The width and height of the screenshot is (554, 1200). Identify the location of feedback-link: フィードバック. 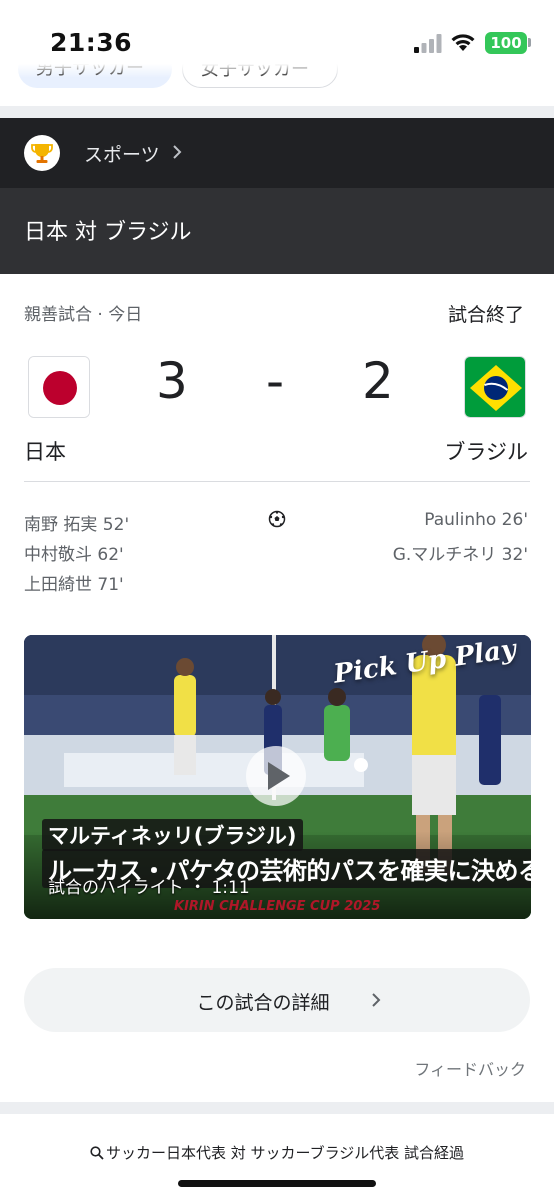
(470, 1068).